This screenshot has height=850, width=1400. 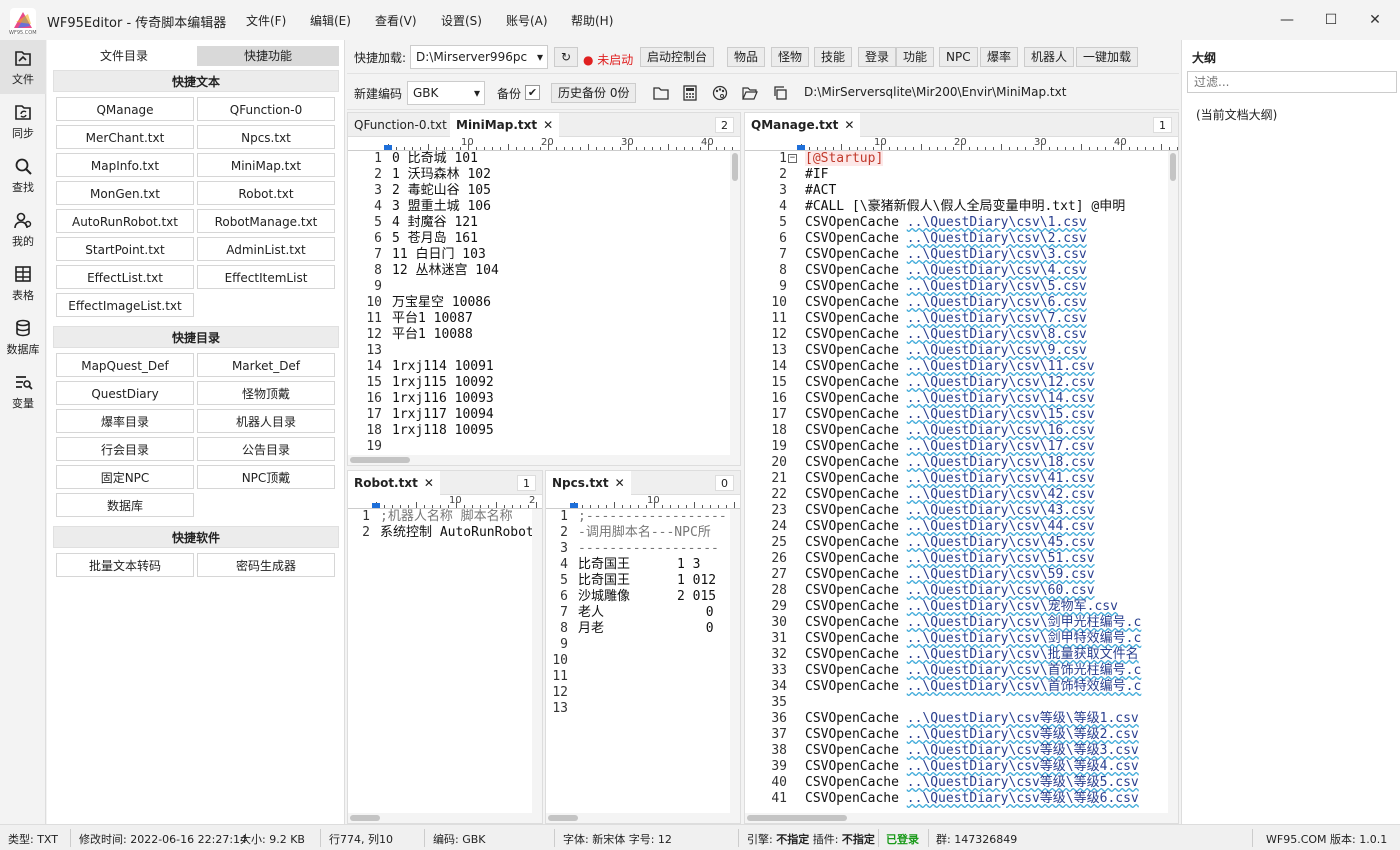 I want to click on quick-button: MiniMap.txt, so click(x=266, y=165).